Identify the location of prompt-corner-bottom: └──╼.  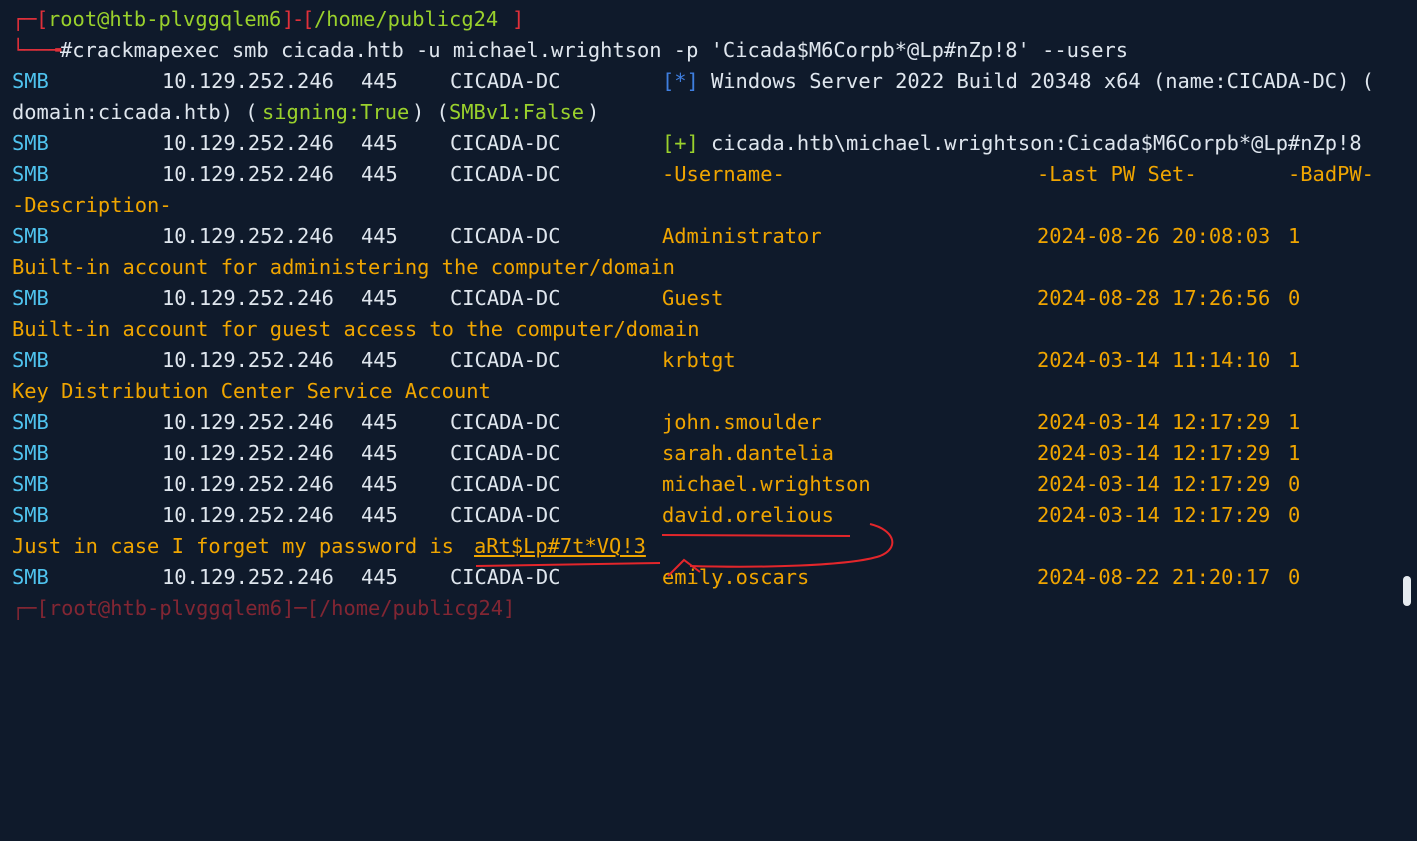
(37, 50).